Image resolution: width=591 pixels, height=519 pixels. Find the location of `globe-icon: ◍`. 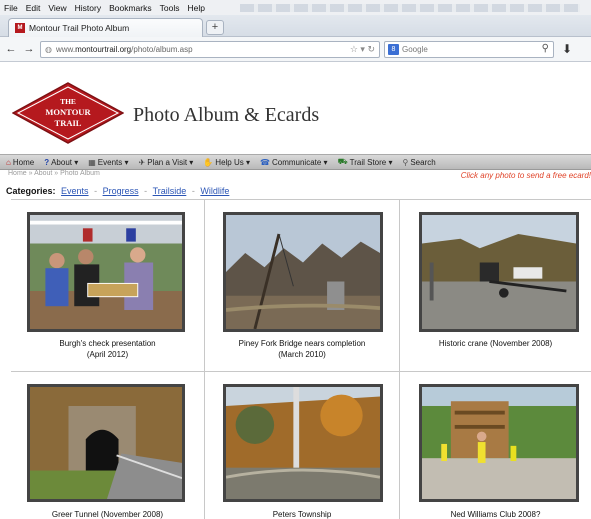

globe-icon: ◍ is located at coordinates (48, 49).